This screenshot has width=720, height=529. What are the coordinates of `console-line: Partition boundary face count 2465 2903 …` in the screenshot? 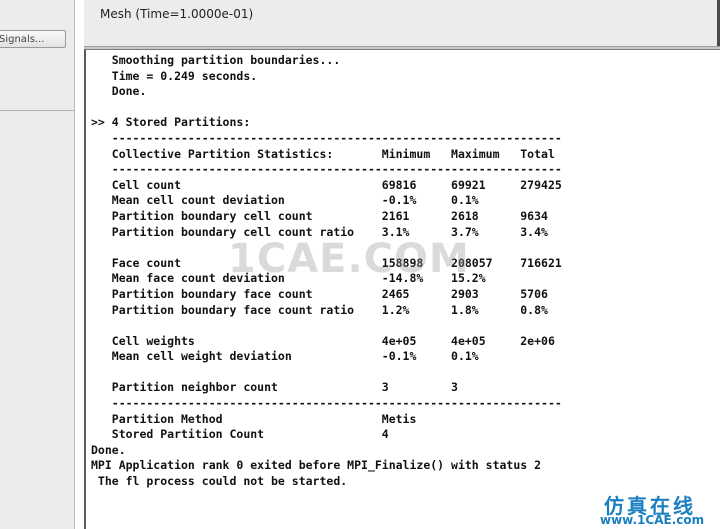 It's located at (319, 293).